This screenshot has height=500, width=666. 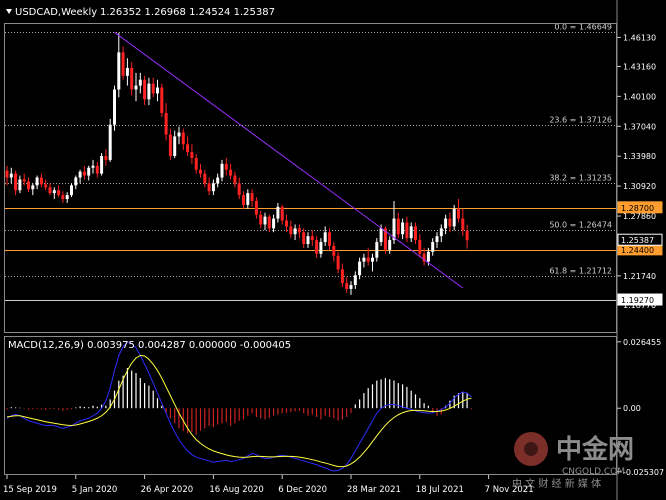 I want to click on last-price-tag: 1.25387, so click(x=637, y=240).